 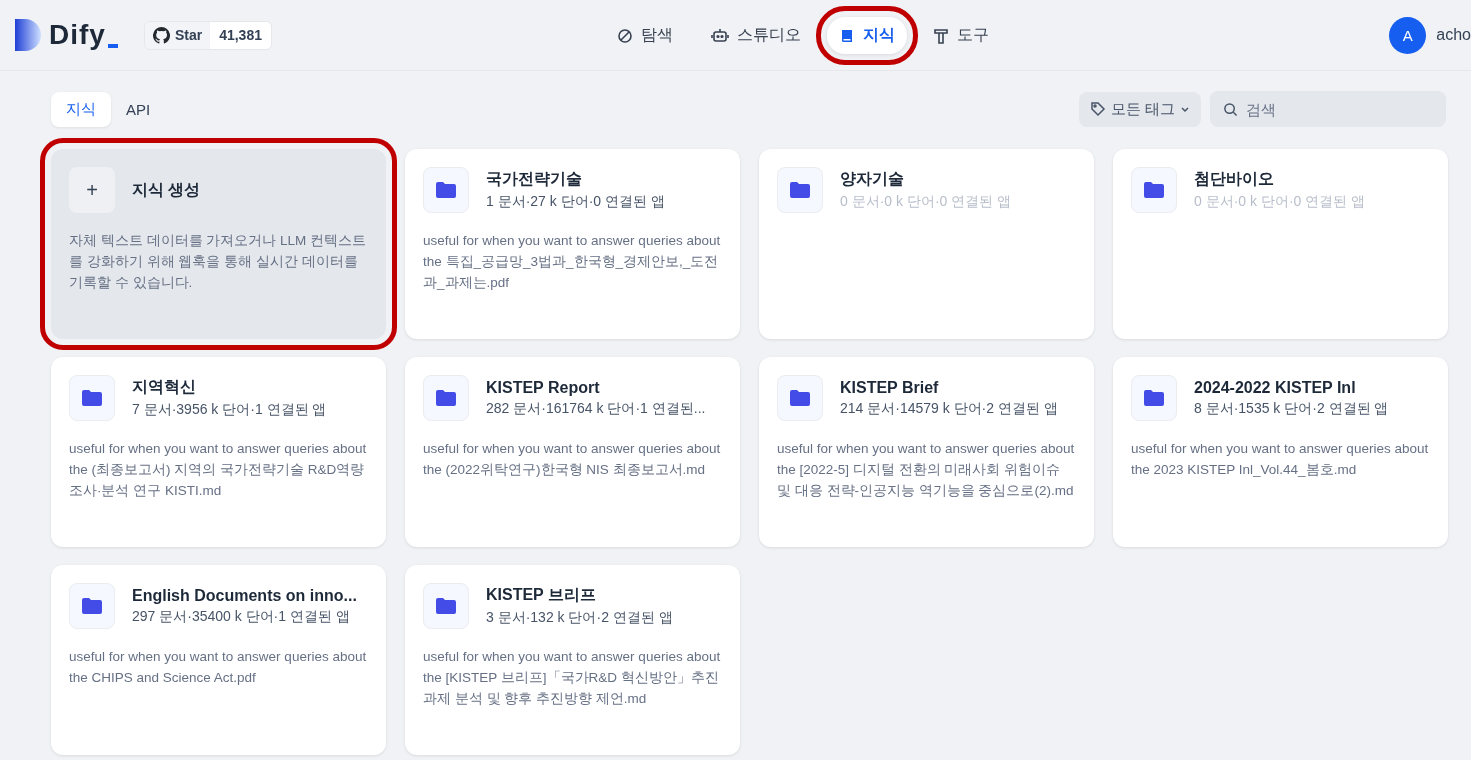 What do you see at coordinates (572, 262) in the screenshot?
I see `card-description: useful for when you want to answer queries about the 특집_공급망_3법과_한국형_경제안보,_도전과_과제는.pdf` at bounding box center [572, 262].